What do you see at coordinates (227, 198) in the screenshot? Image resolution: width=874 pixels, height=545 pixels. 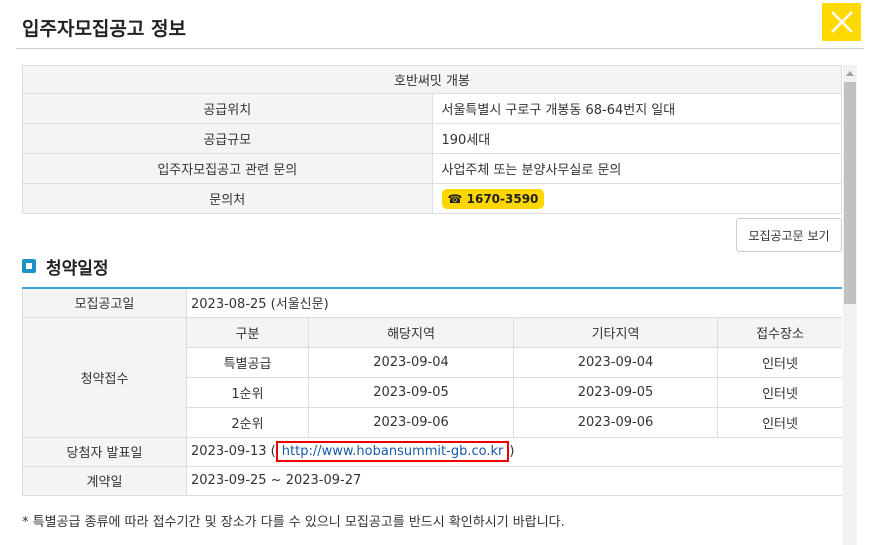 I see `contact-label: 문의처` at bounding box center [227, 198].